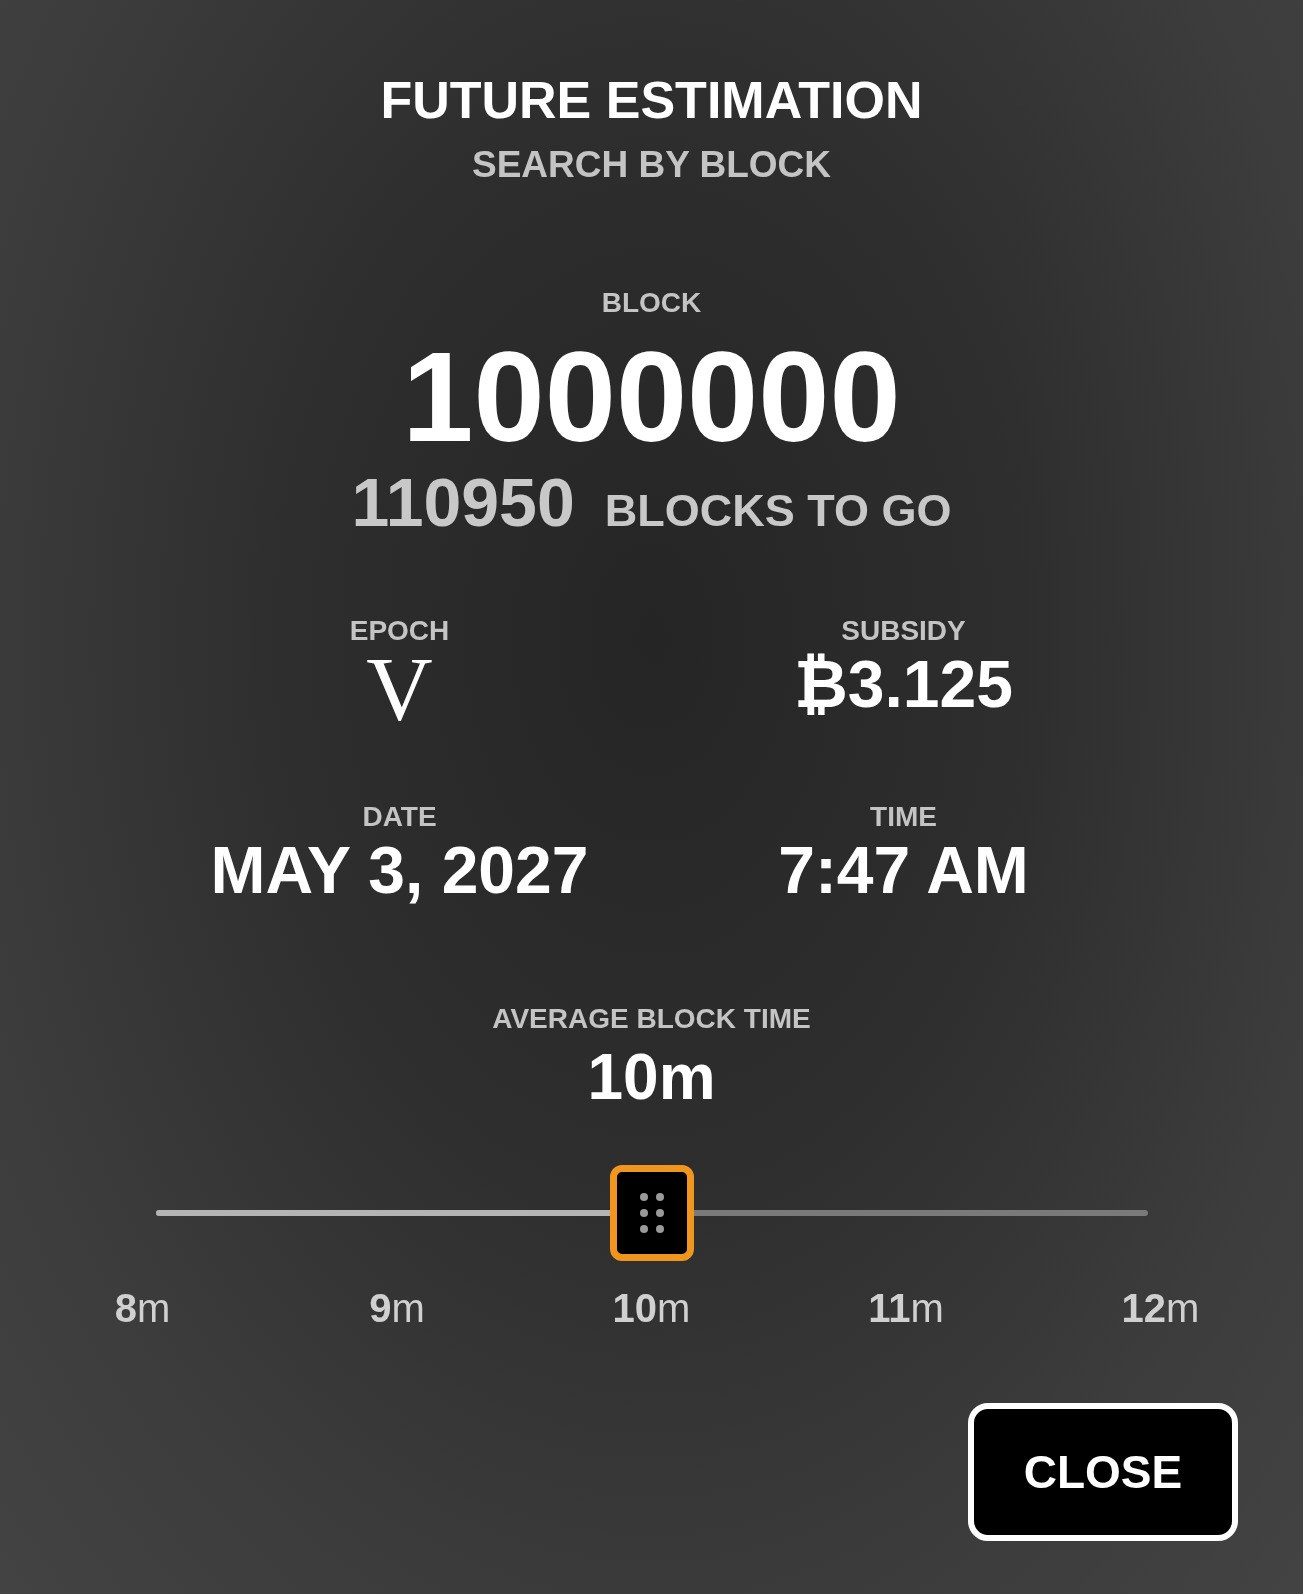 The image size is (1303, 1594). Describe the element at coordinates (399, 870) in the screenshot. I see `stat-value: MAY 3, 2027` at that location.